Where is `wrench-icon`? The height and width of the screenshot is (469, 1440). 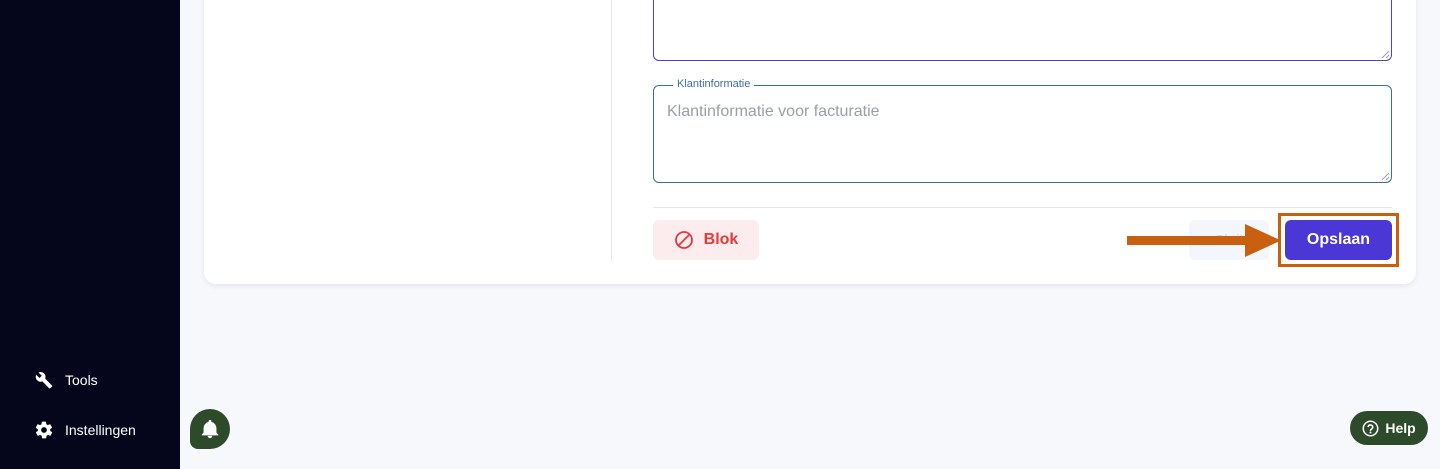 wrench-icon is located at coordinates (44, 380).